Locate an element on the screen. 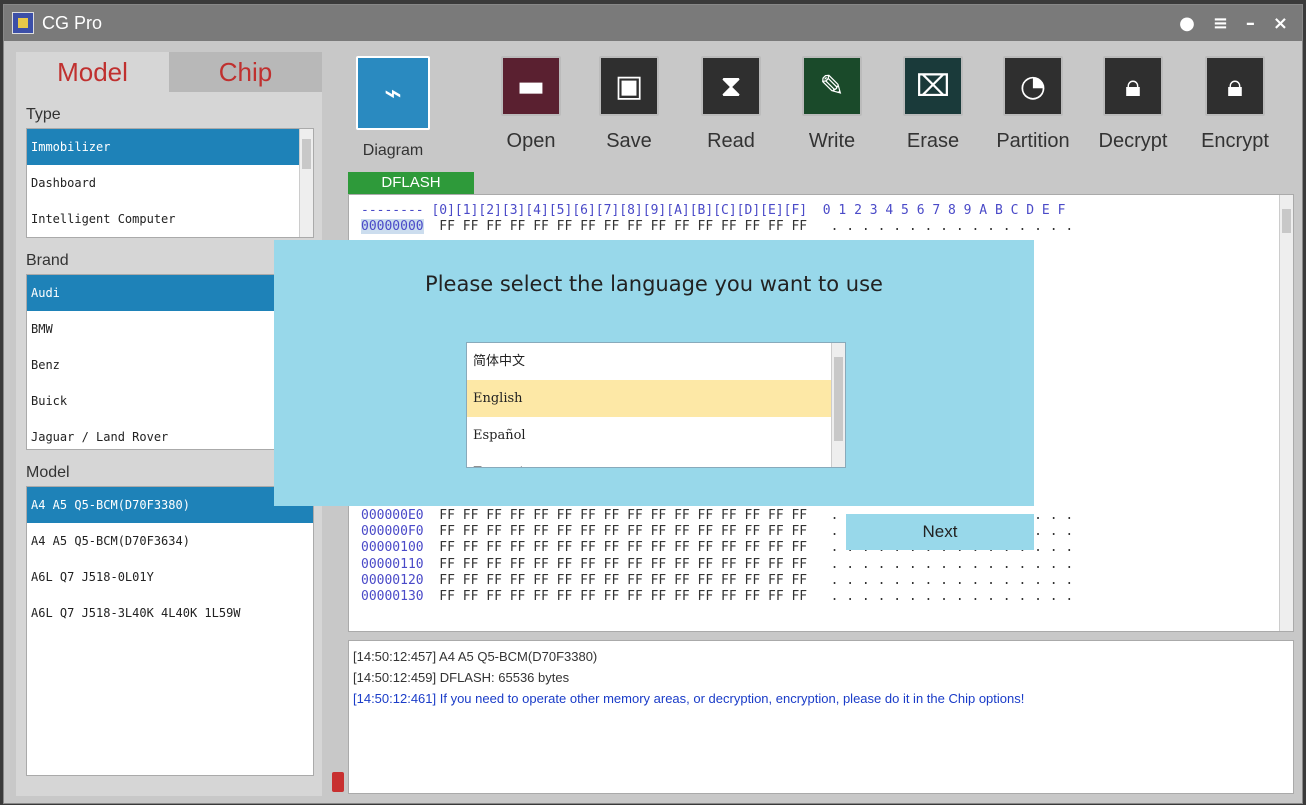 This screenshot has width=1306, height=805. tab-chip: Chip is located at coordinates (245, 72).